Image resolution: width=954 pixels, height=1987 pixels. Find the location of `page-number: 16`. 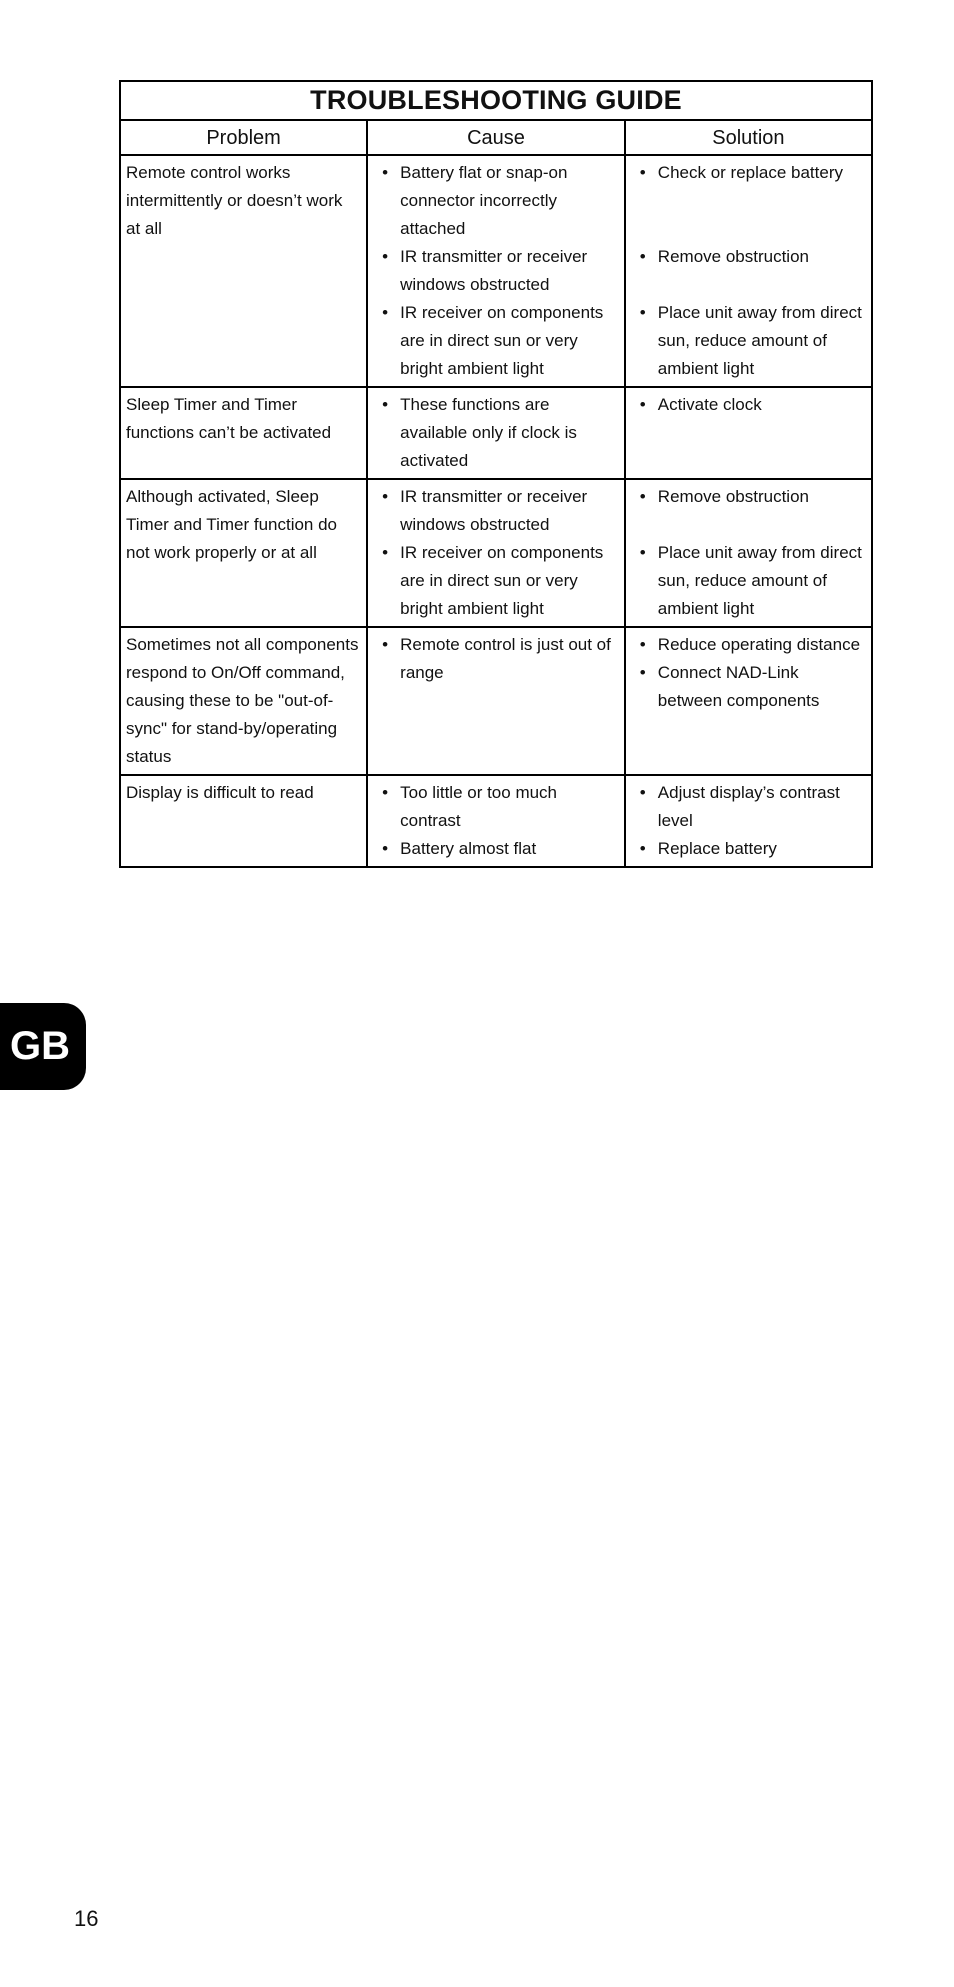

page-number: 16 is located at coordinates (86, 1918).